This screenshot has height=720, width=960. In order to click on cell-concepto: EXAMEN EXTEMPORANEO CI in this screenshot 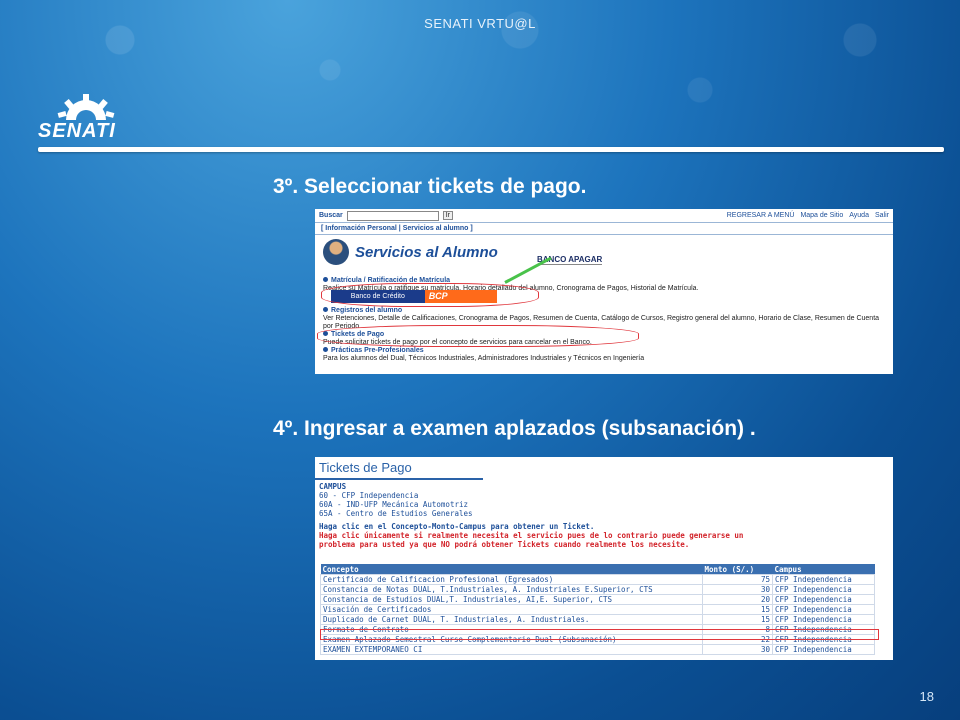, I will do `click(511, 649)`.